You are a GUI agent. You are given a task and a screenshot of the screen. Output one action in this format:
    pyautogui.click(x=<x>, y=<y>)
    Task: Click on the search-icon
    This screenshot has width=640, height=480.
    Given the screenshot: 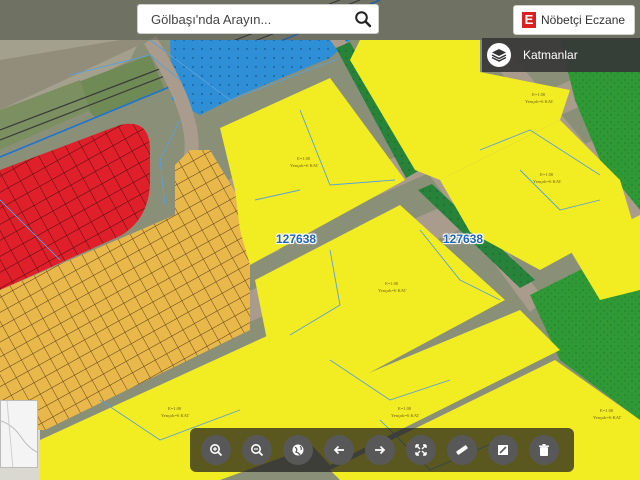 What is the action you would take?
    pyautogui.click(x=363, y=19)
    